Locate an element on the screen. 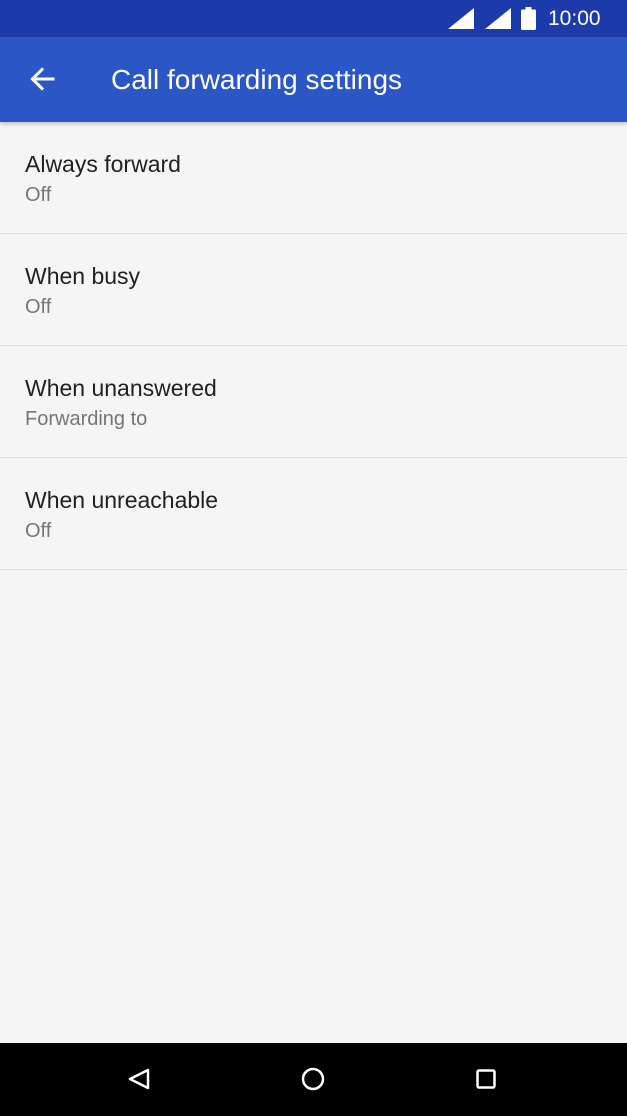  nav-recents-button is located at coordinates (486, 1079).